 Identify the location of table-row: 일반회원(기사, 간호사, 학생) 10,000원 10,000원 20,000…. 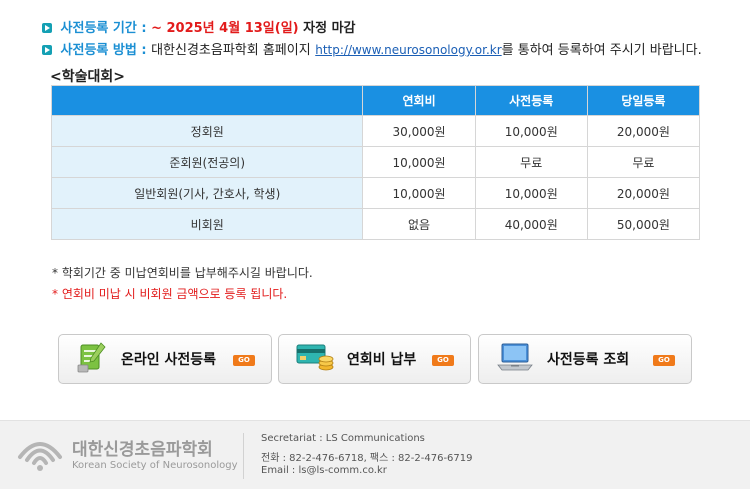
(375, 193).